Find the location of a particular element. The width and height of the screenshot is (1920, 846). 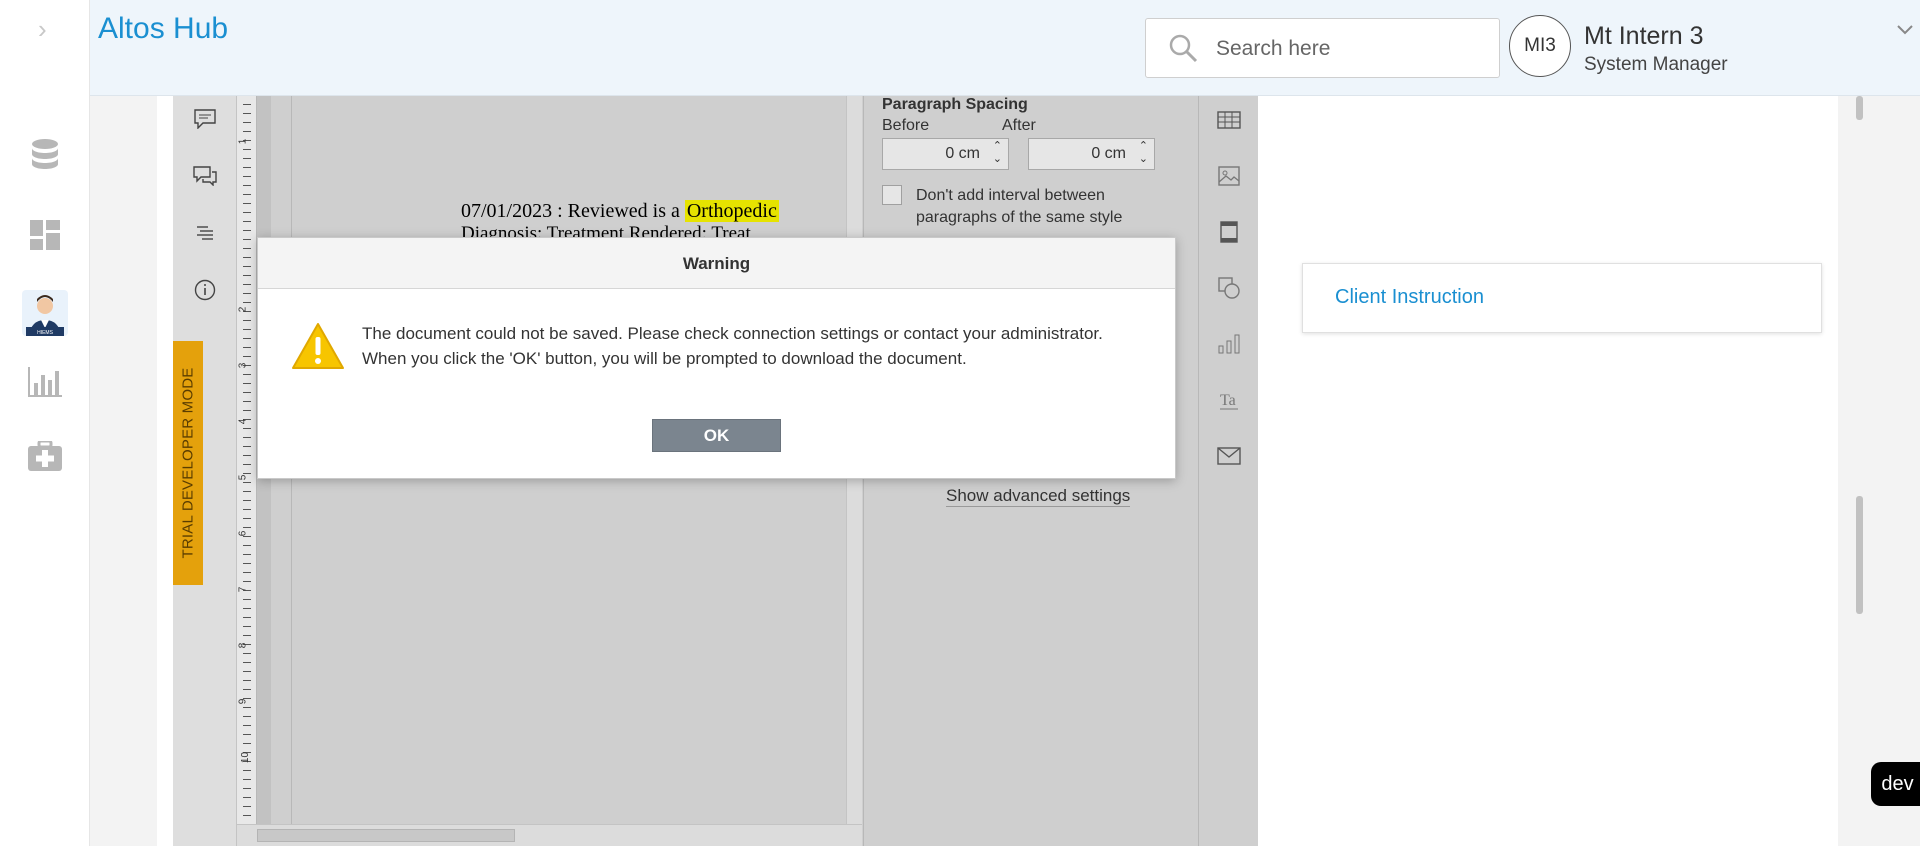

trial-mode-banner: TRIAL DEVELOPER MODE is located at coordinates (188, 463).